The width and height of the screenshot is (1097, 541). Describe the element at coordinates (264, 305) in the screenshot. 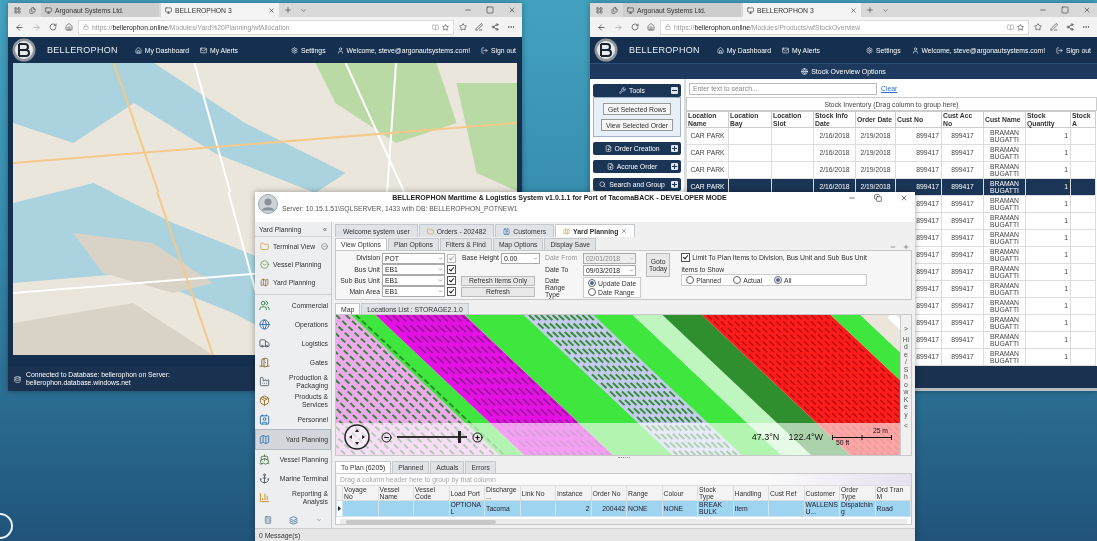

I see `people-icon` at that location.